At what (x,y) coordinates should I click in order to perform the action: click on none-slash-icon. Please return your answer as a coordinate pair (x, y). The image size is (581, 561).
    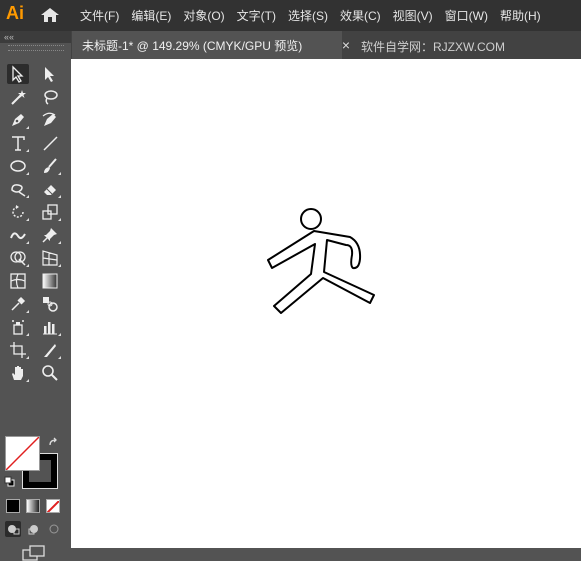
    Looking at the image, I should click on (22, 453).